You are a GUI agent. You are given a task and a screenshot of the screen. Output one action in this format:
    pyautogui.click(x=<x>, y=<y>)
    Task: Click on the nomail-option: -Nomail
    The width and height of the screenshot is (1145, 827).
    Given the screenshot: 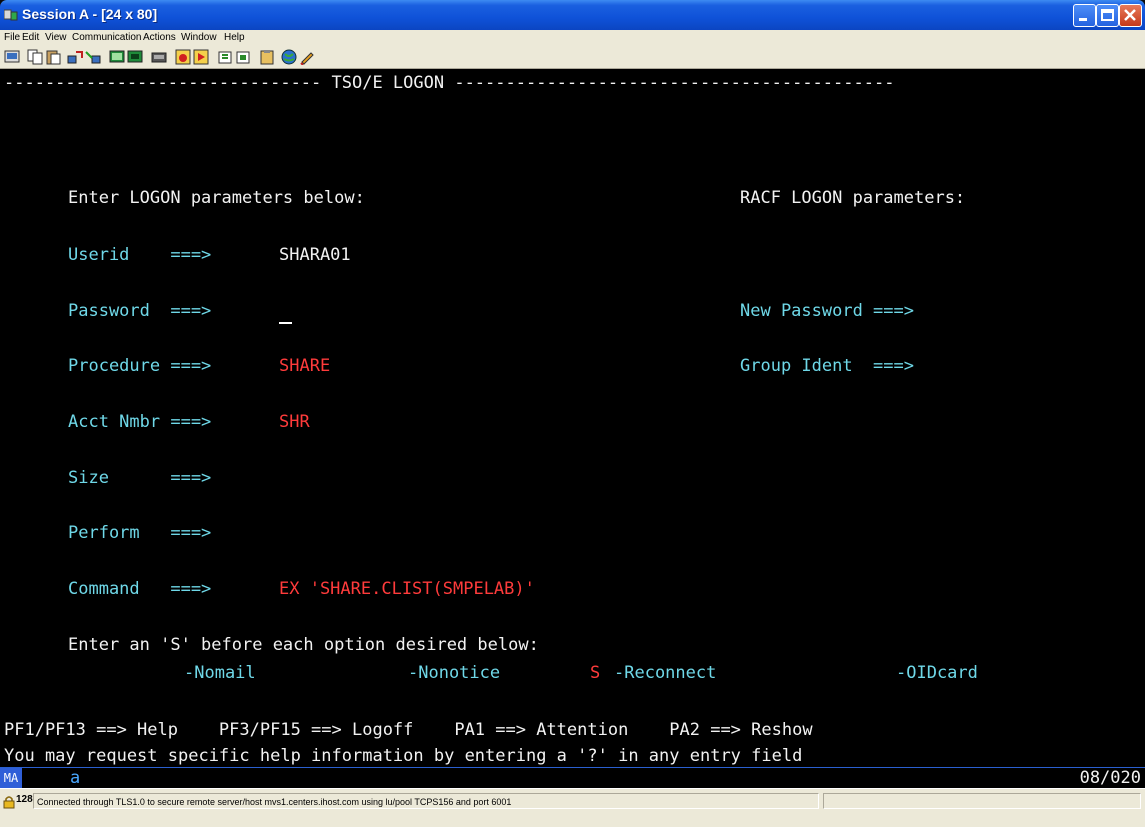 What is the action you would take?
    pyautogui.click(x=220, y=673)
    